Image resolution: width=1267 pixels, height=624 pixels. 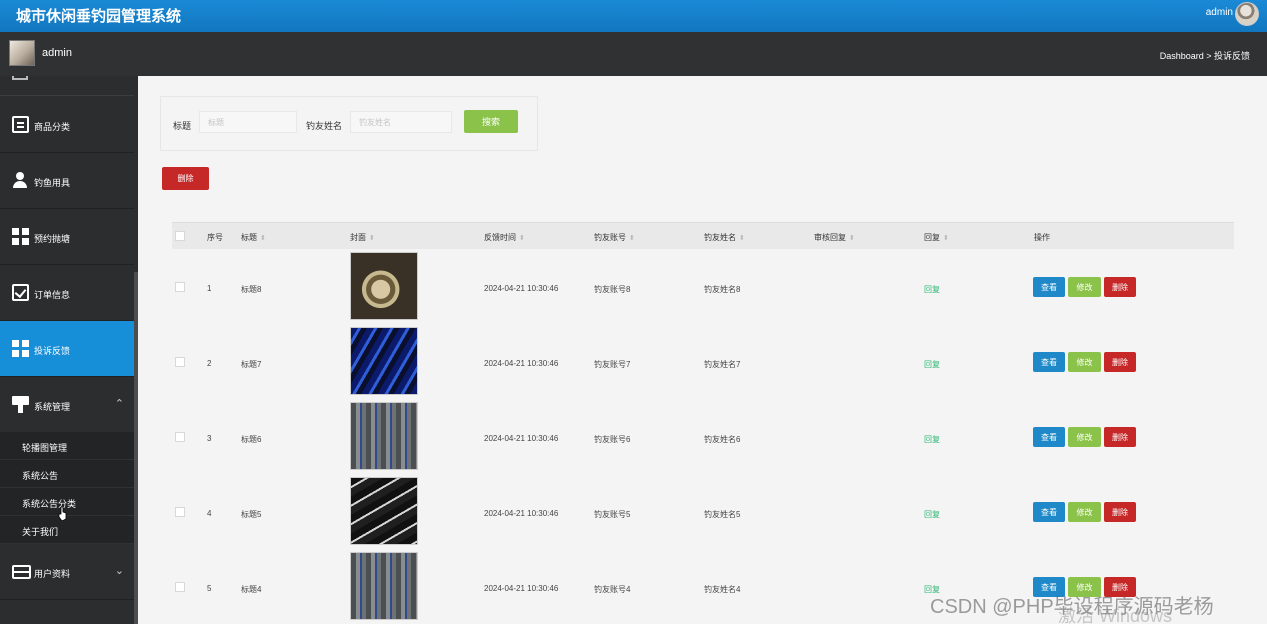 I want to click on submenu-label: 轮播图管理, so click(x=45, y=448).